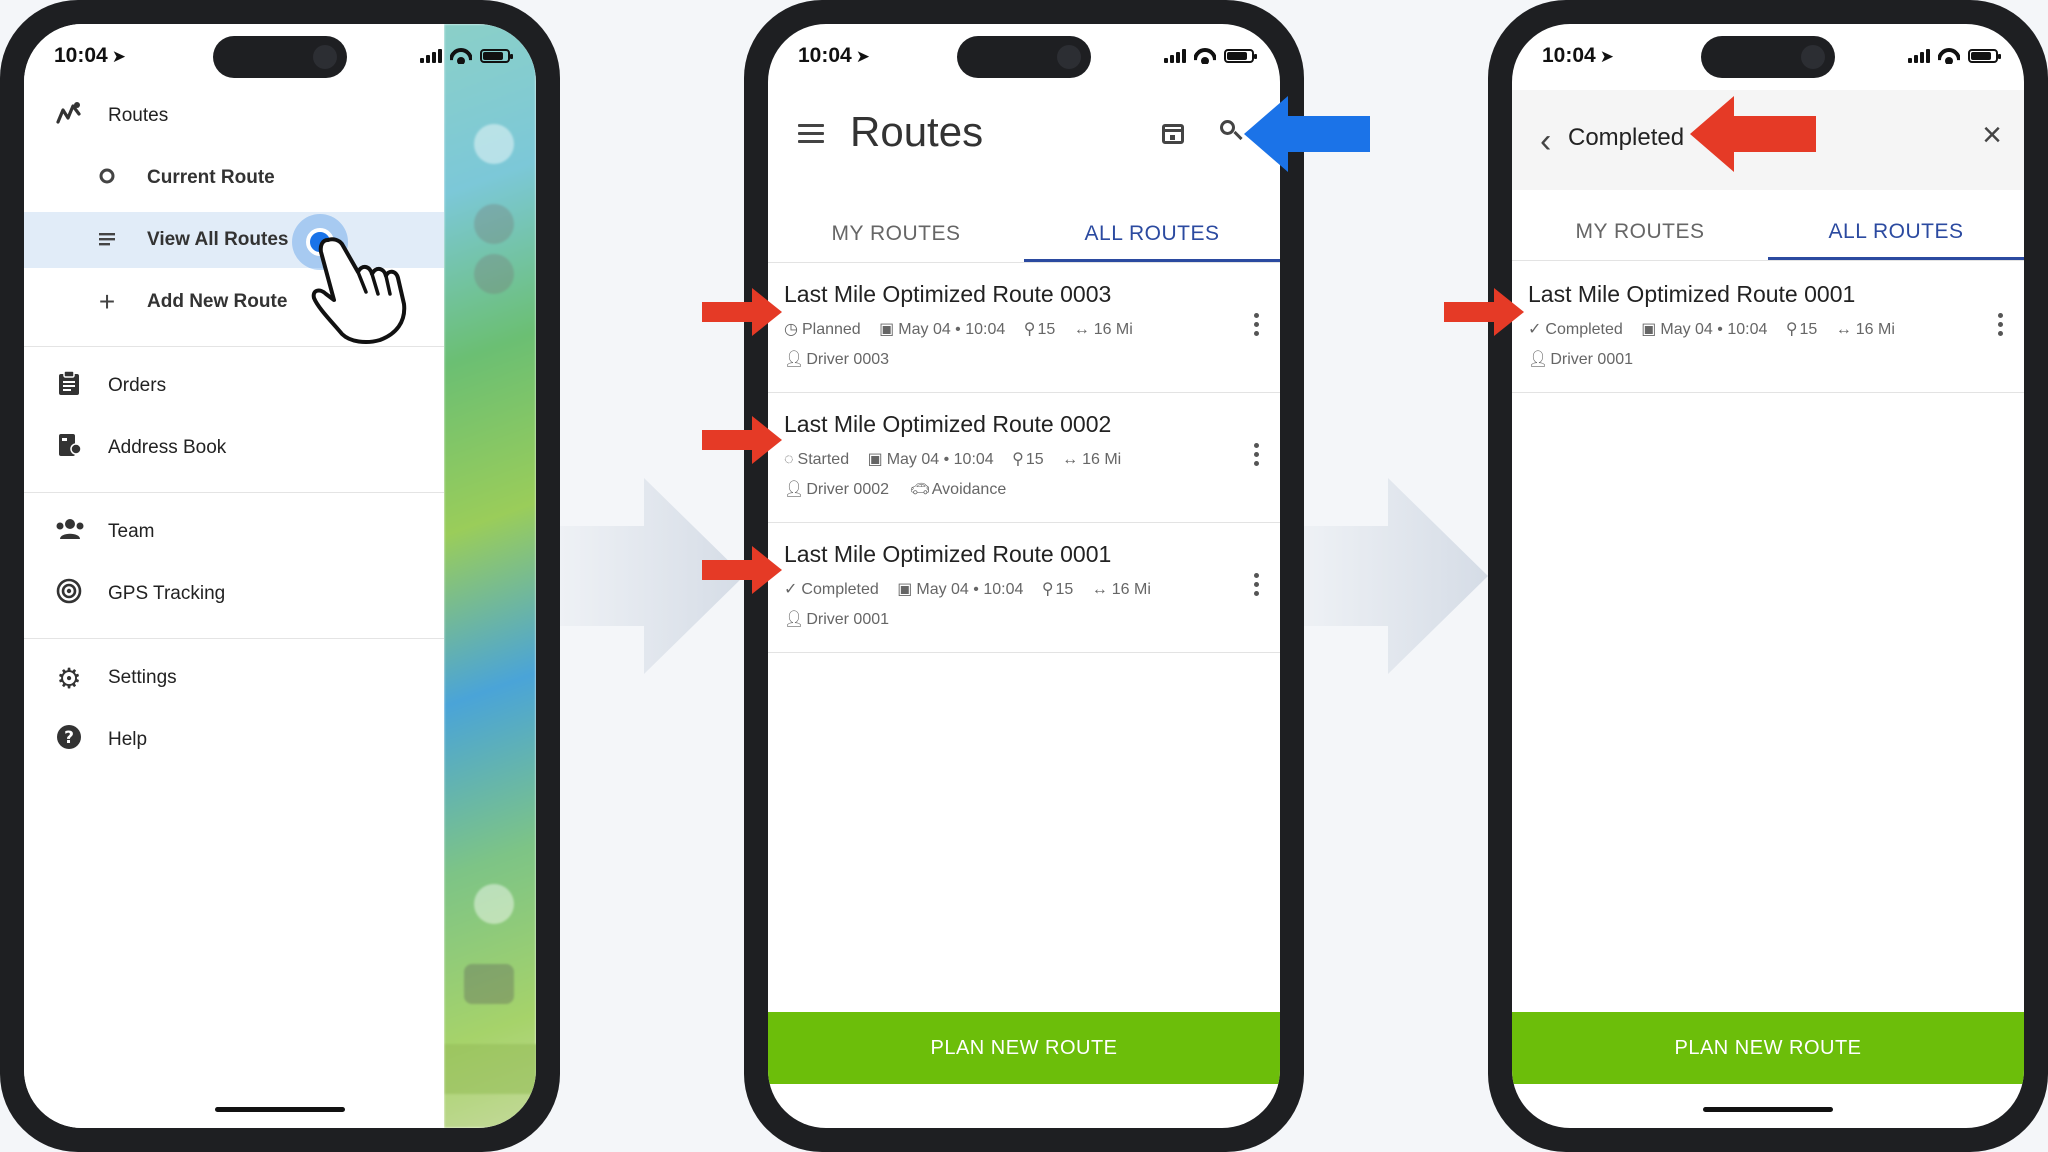 The height and width of the screenshot is (1152, 2048). I want to click on menu-label: Settings, so click(142, 677).